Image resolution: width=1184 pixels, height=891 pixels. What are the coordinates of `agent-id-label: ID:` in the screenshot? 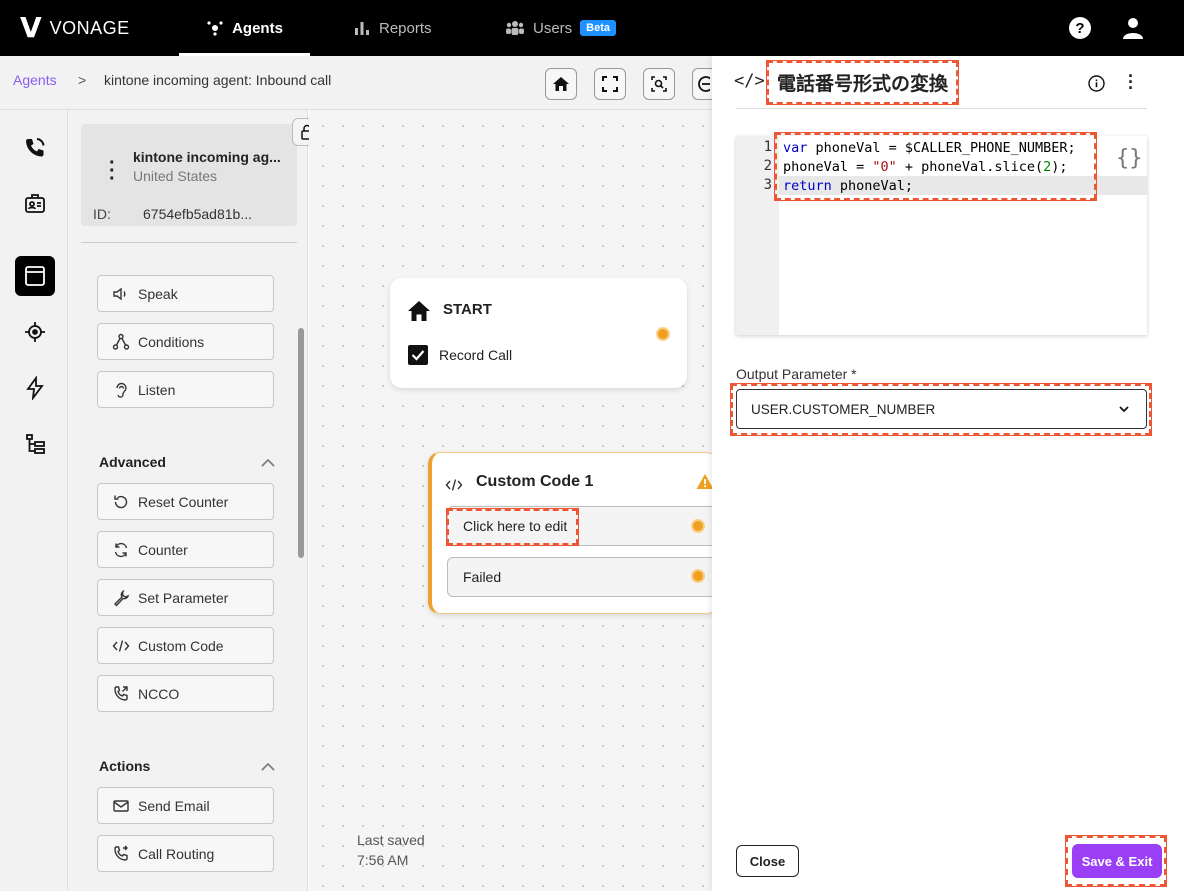 It's located at (102, 214).